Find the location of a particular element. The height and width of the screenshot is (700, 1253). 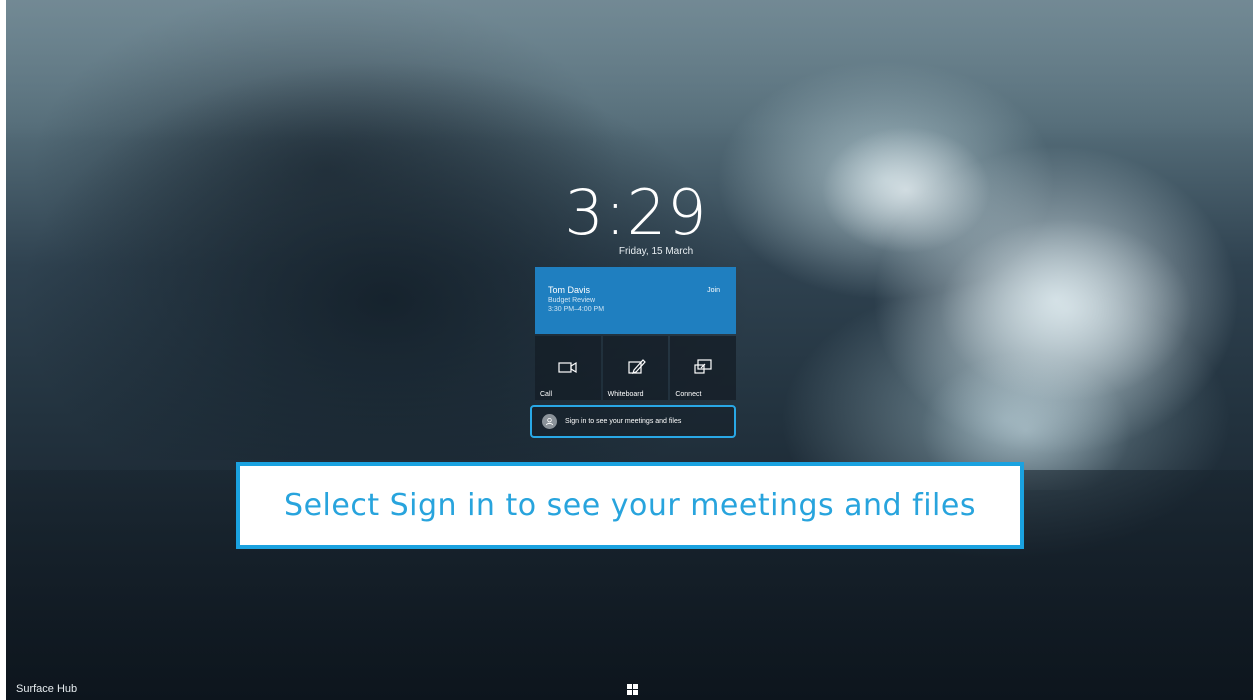

windows-logo-icon is located at coordinates (629, 686).